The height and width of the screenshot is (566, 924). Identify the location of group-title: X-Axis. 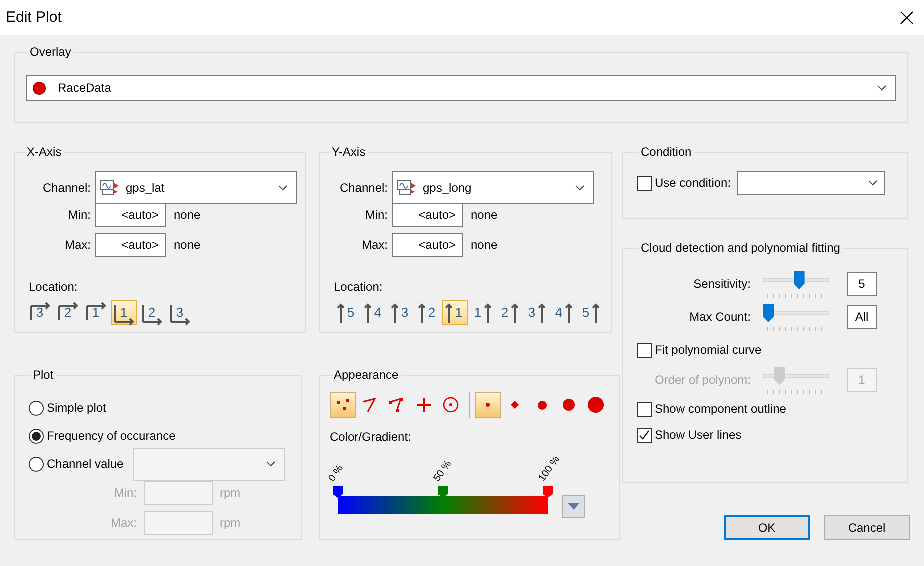
(44, 152).